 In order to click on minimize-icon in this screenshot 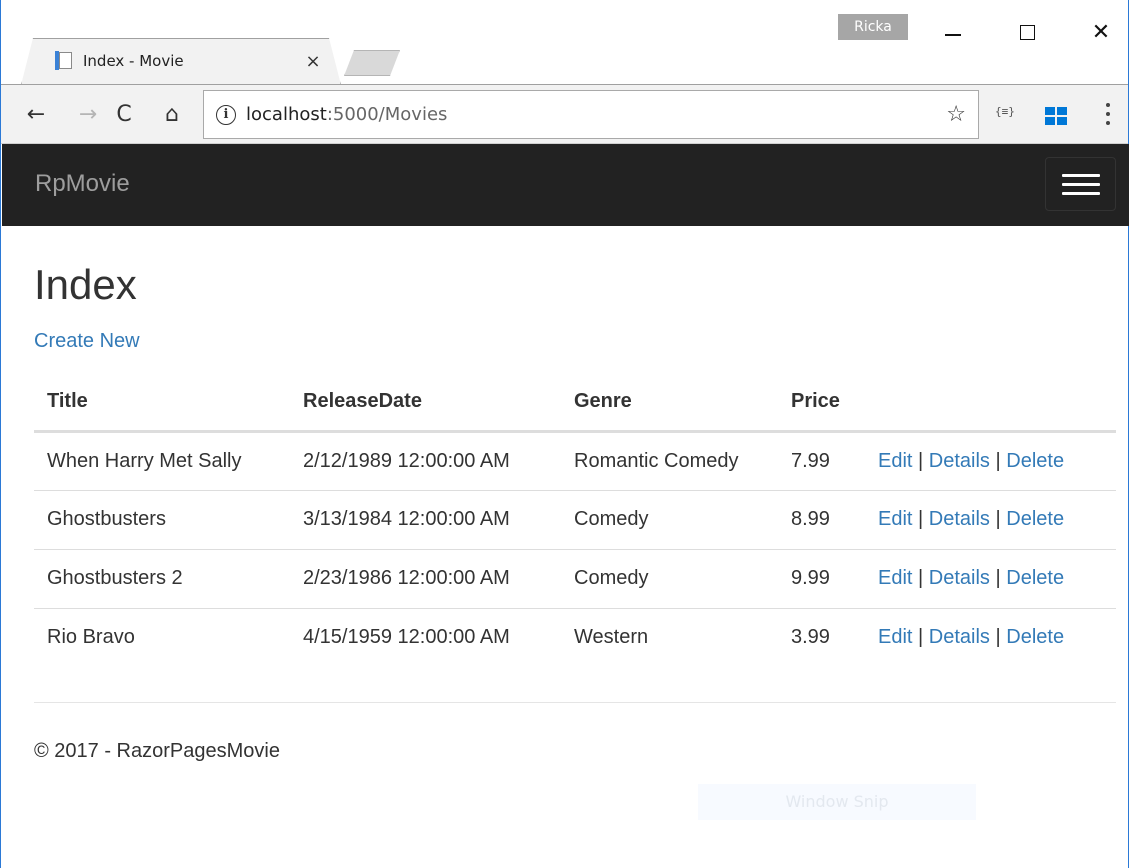, I will do `click(953, 35)`.